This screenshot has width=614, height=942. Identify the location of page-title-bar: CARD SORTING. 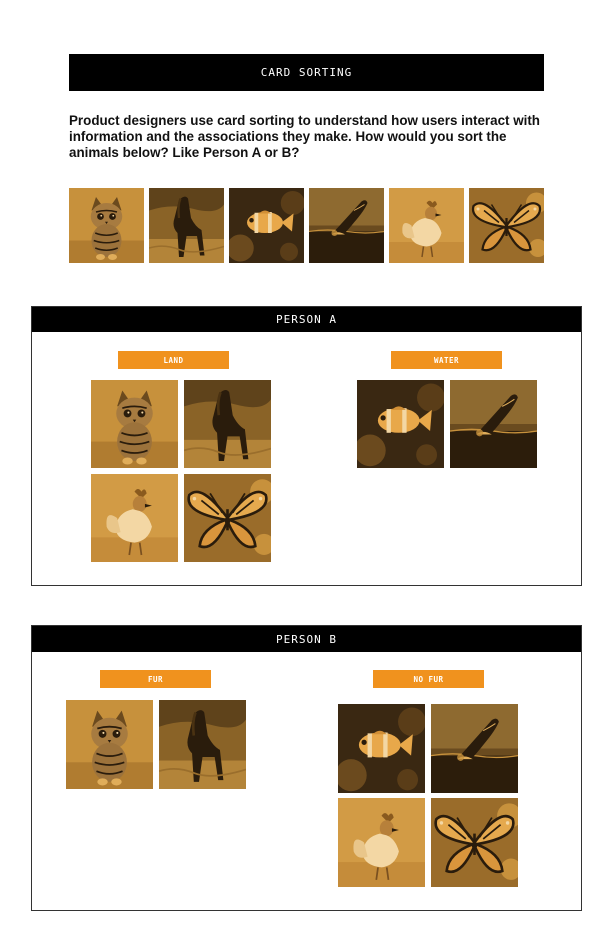
(306, 72).